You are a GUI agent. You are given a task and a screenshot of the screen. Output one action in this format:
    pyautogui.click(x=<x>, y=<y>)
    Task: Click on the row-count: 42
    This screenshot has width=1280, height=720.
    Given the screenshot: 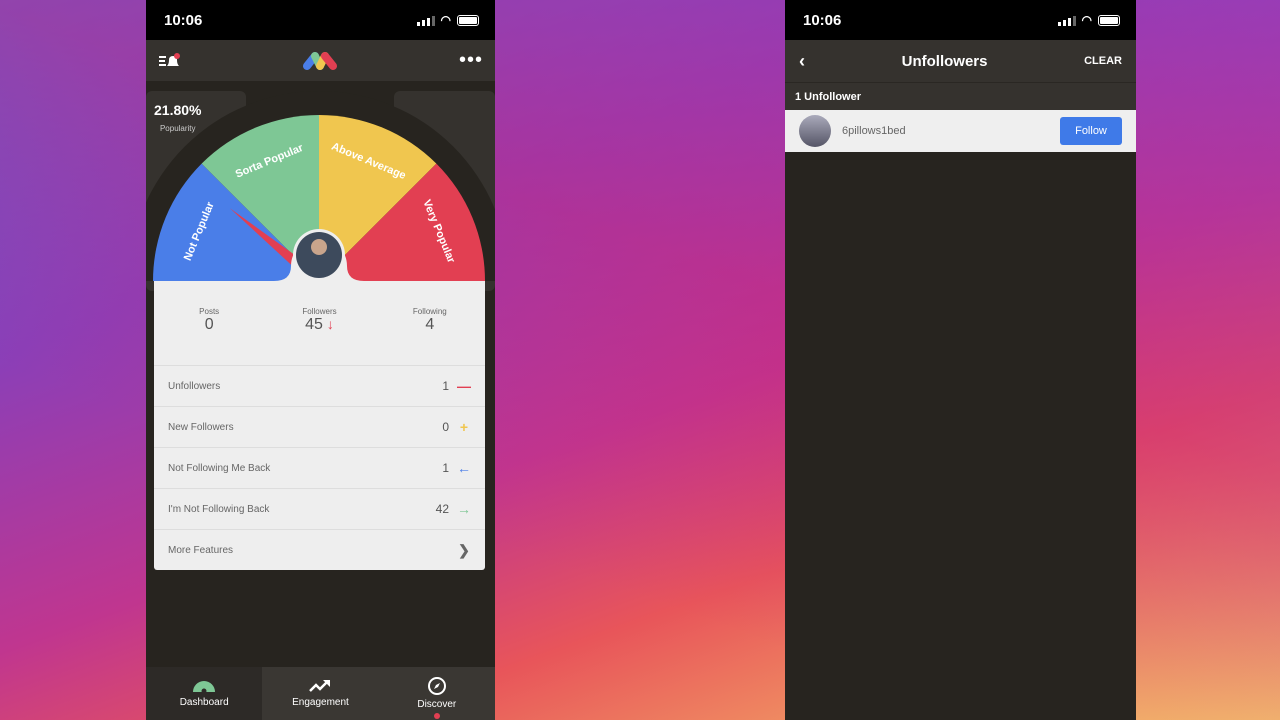 What is the action you would take?
    pyautogui.click(x=442, y=509)
    